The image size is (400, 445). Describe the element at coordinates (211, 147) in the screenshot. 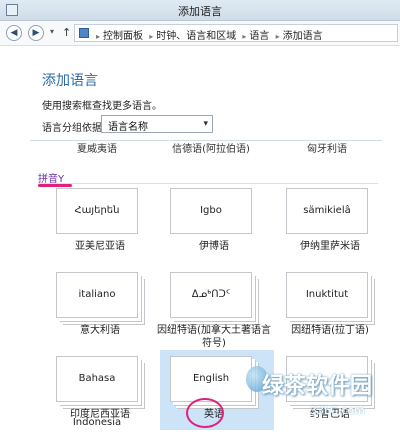

I see `list-item-label: 信德语(阿拉伯语)` at that location.